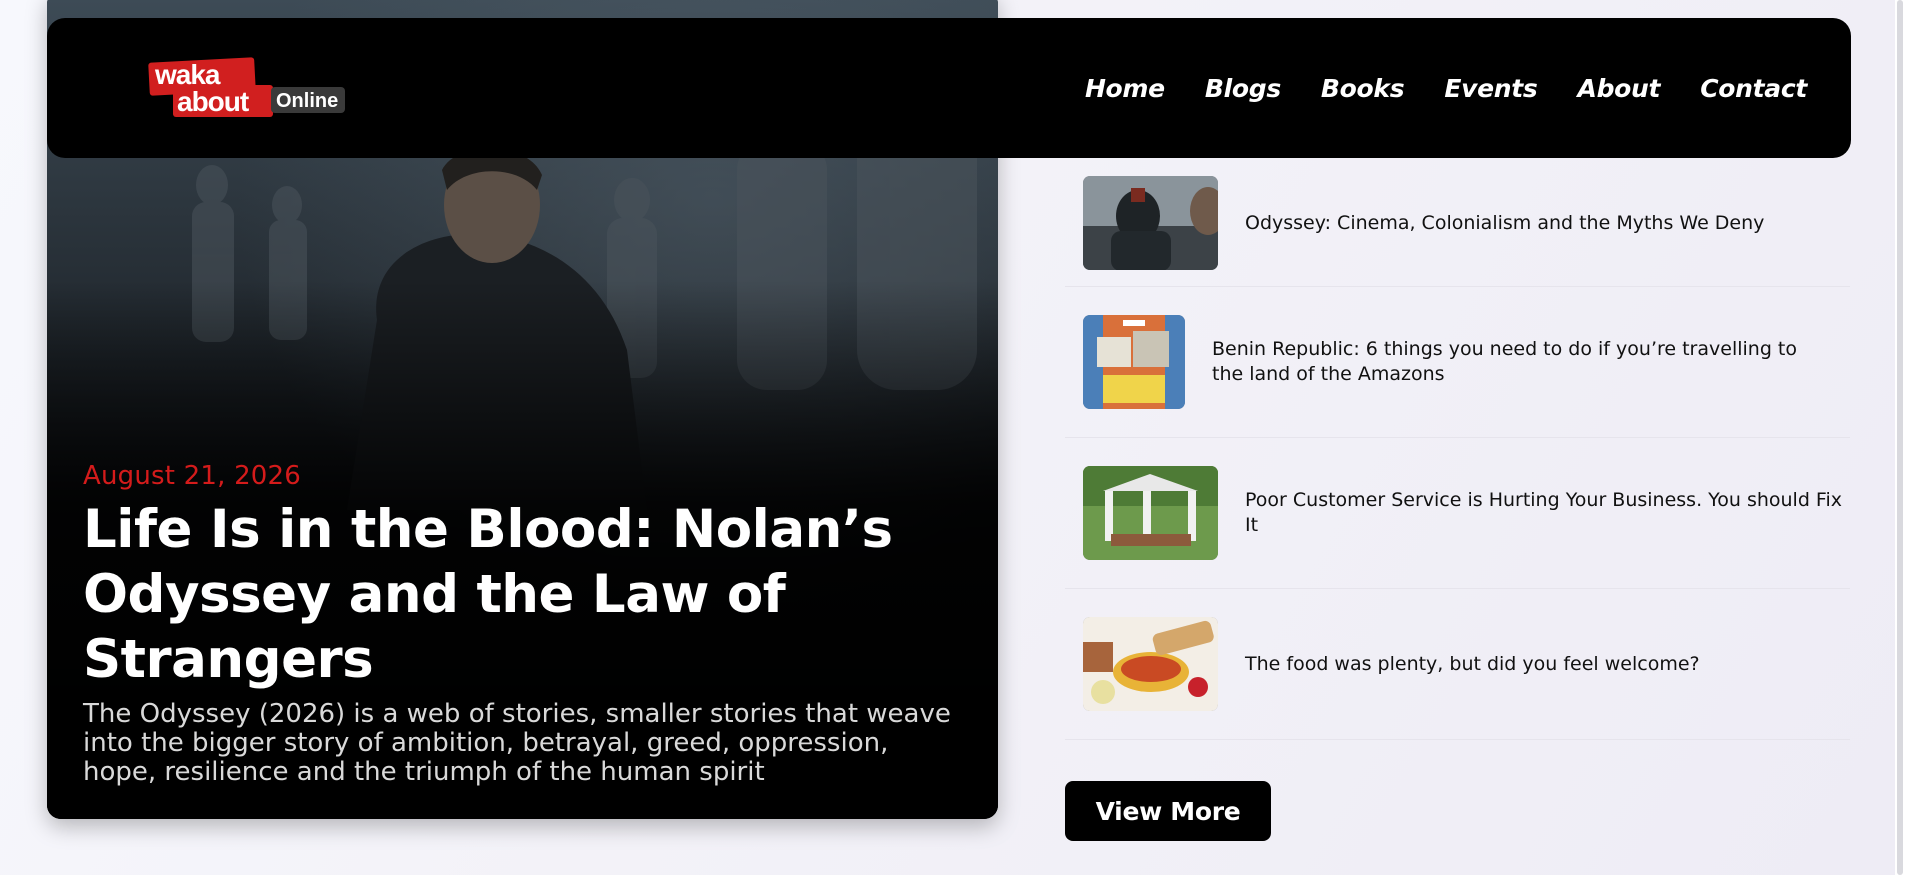  I want to click on nav-blogs: Blogs, so click(1243, 88).